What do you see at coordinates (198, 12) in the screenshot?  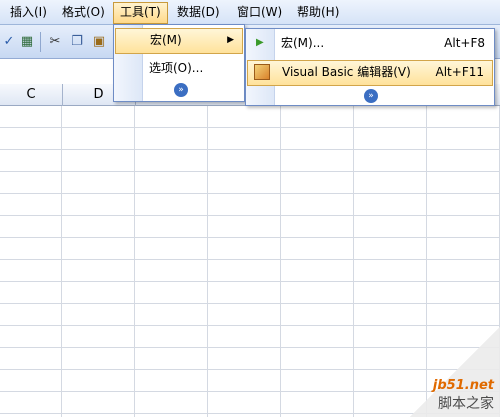 I see `menu-data: 数据(D)` at bounding box center [198, 12].